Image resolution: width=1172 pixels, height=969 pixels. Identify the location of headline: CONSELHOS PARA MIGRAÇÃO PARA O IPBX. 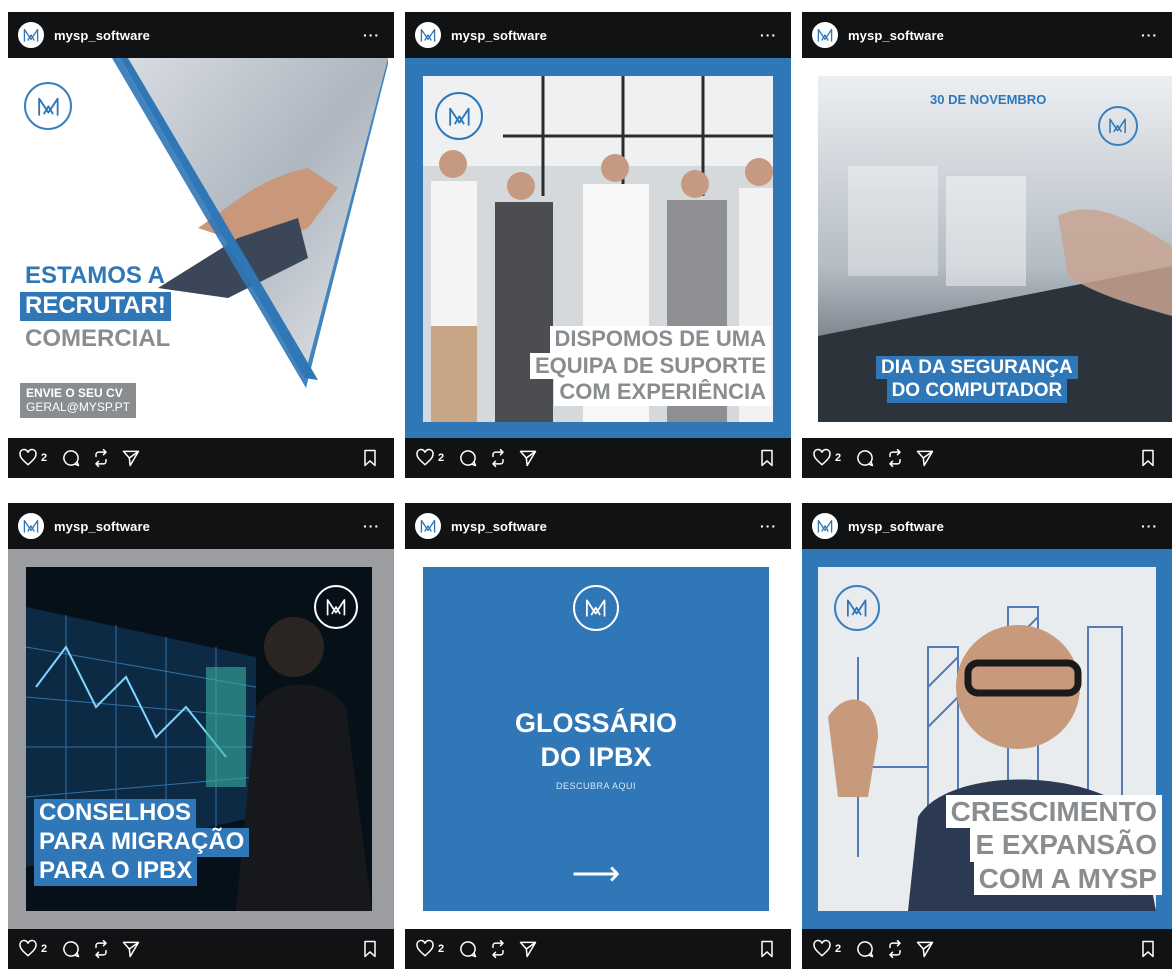
(142, 842).